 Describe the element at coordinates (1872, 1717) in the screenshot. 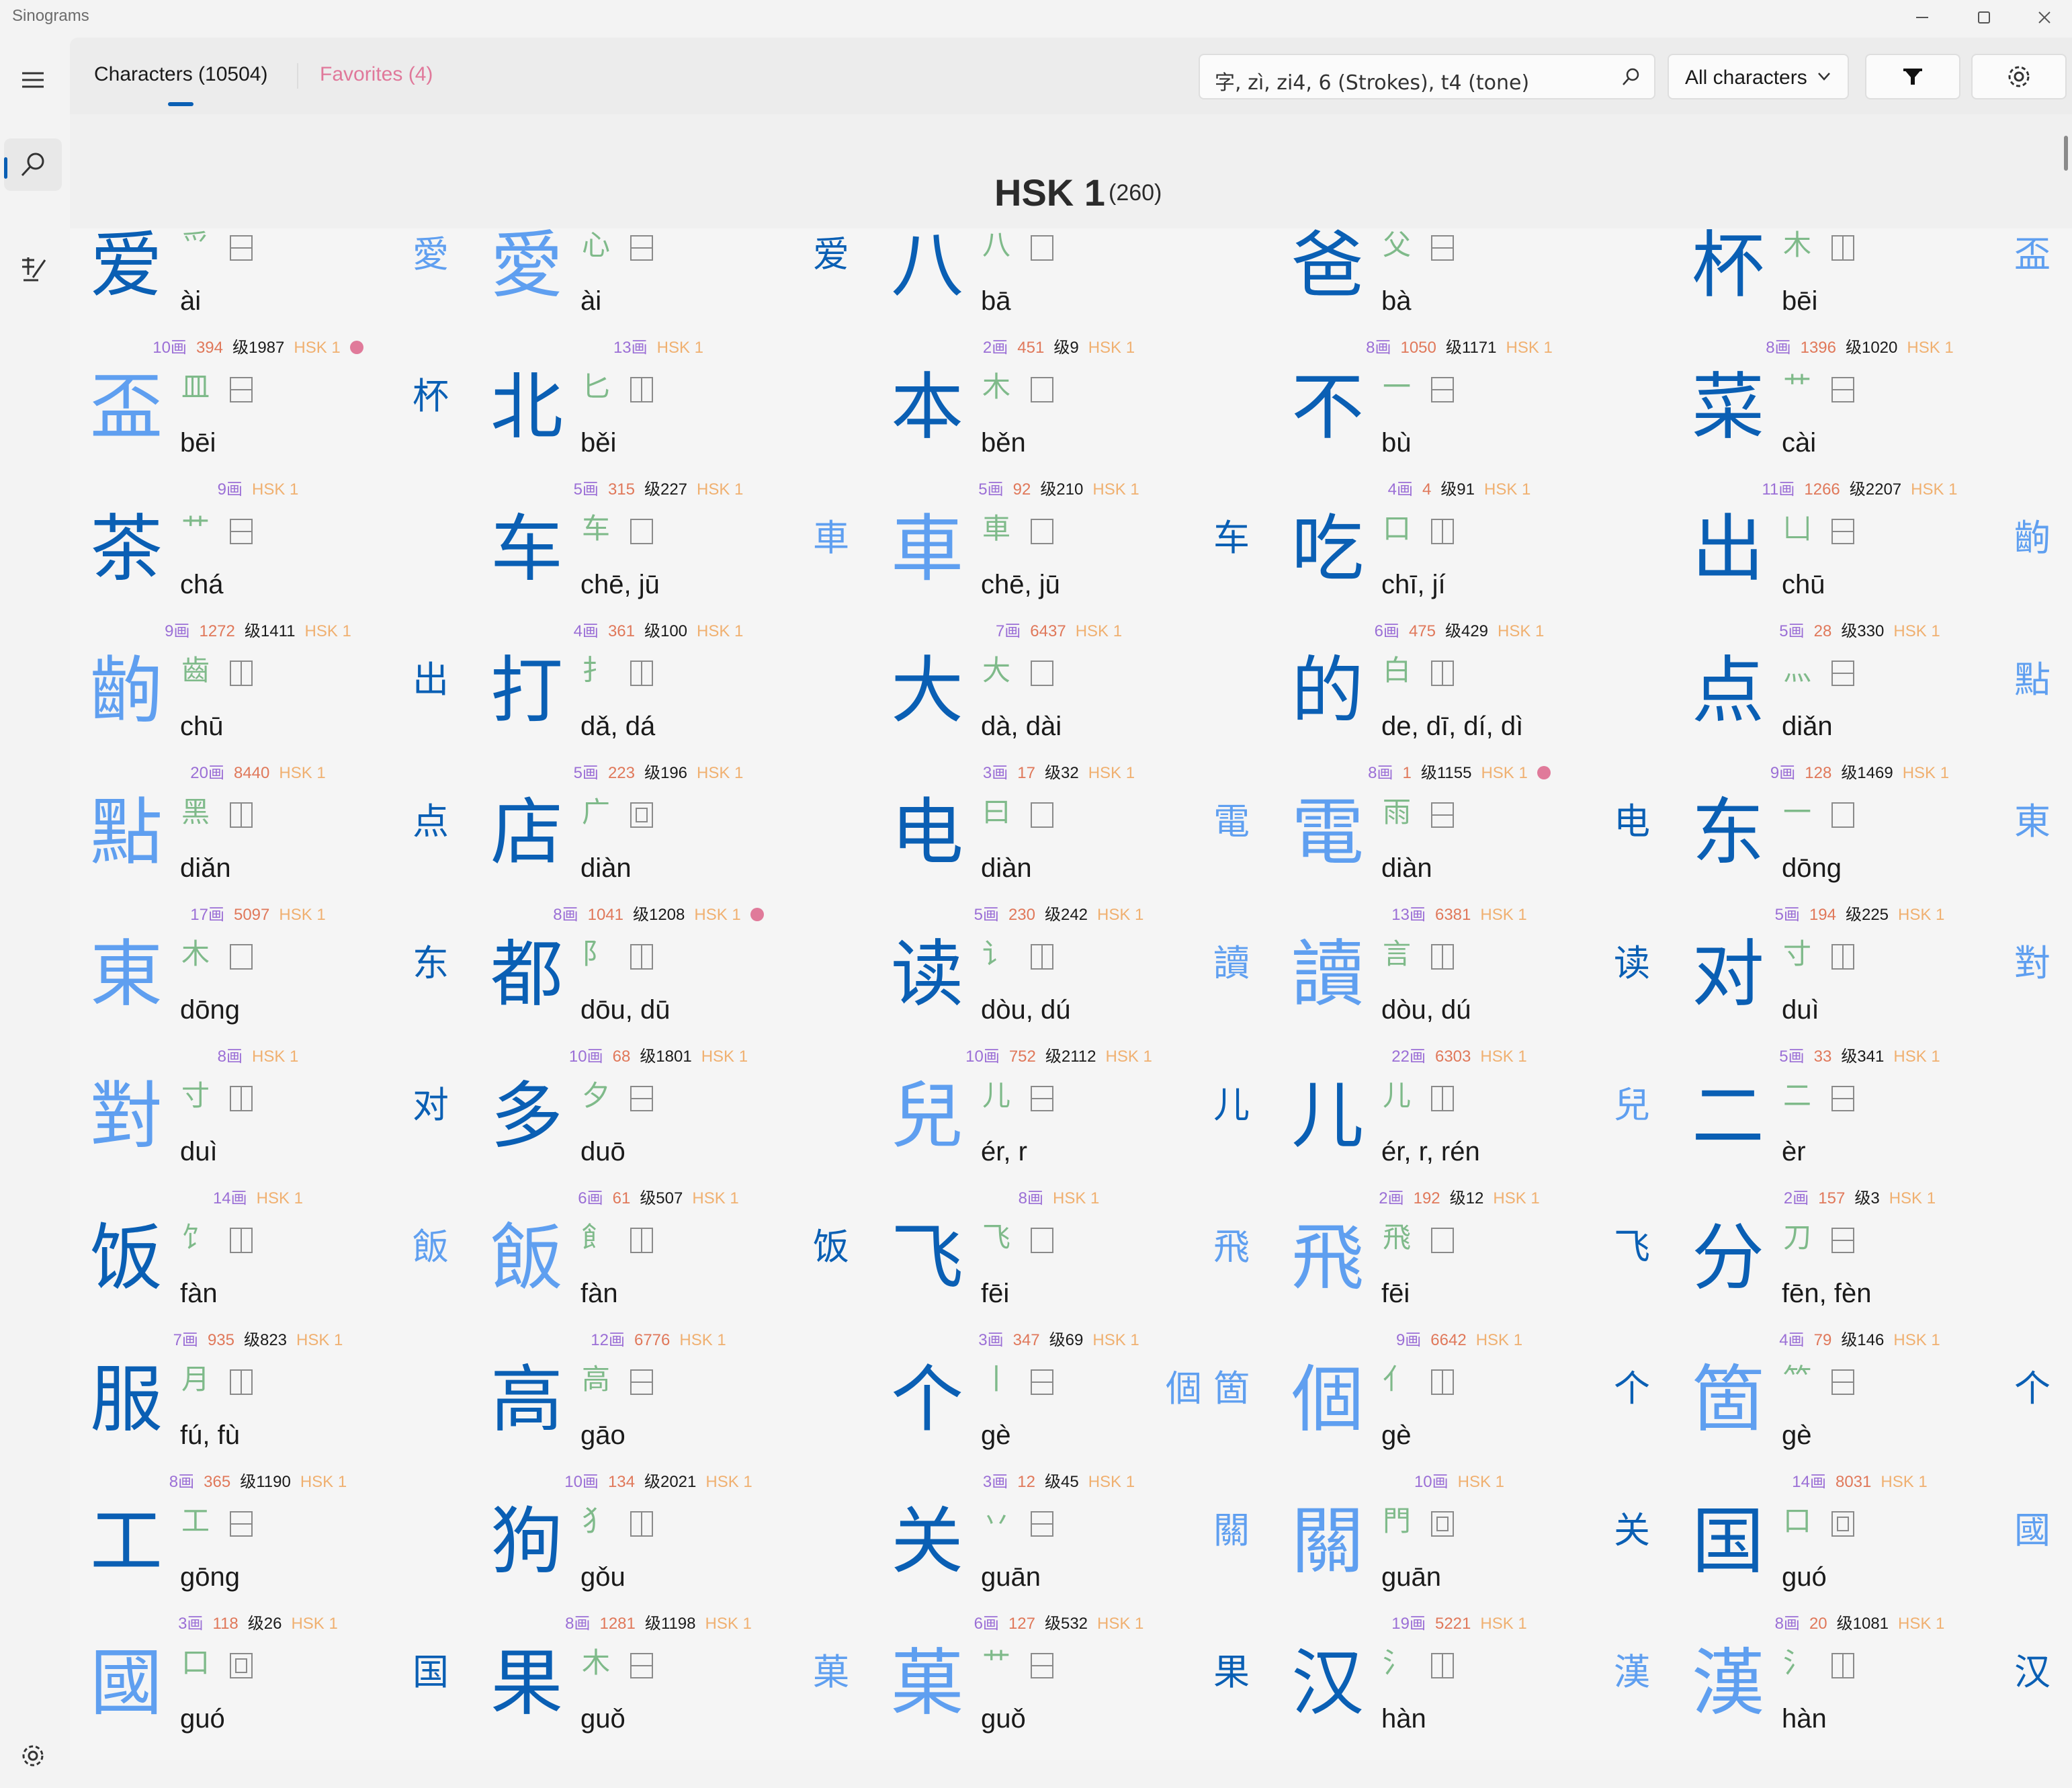

I see `character-tile: 漢氵 hàn 汉` at that location.